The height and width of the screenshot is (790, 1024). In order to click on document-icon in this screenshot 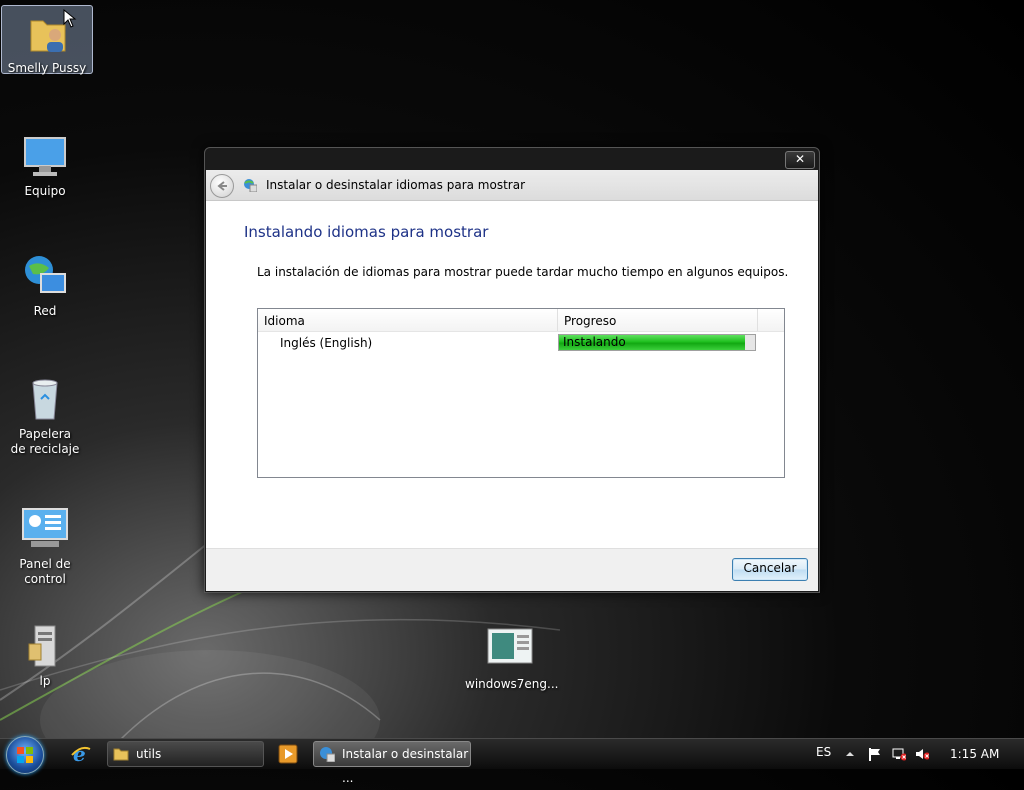, I will do `click(510, 649)`.